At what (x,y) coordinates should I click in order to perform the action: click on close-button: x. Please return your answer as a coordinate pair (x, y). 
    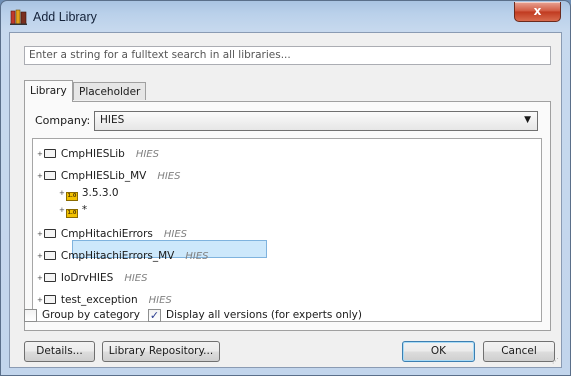
    Looking at the image, I should click on (537, 12).